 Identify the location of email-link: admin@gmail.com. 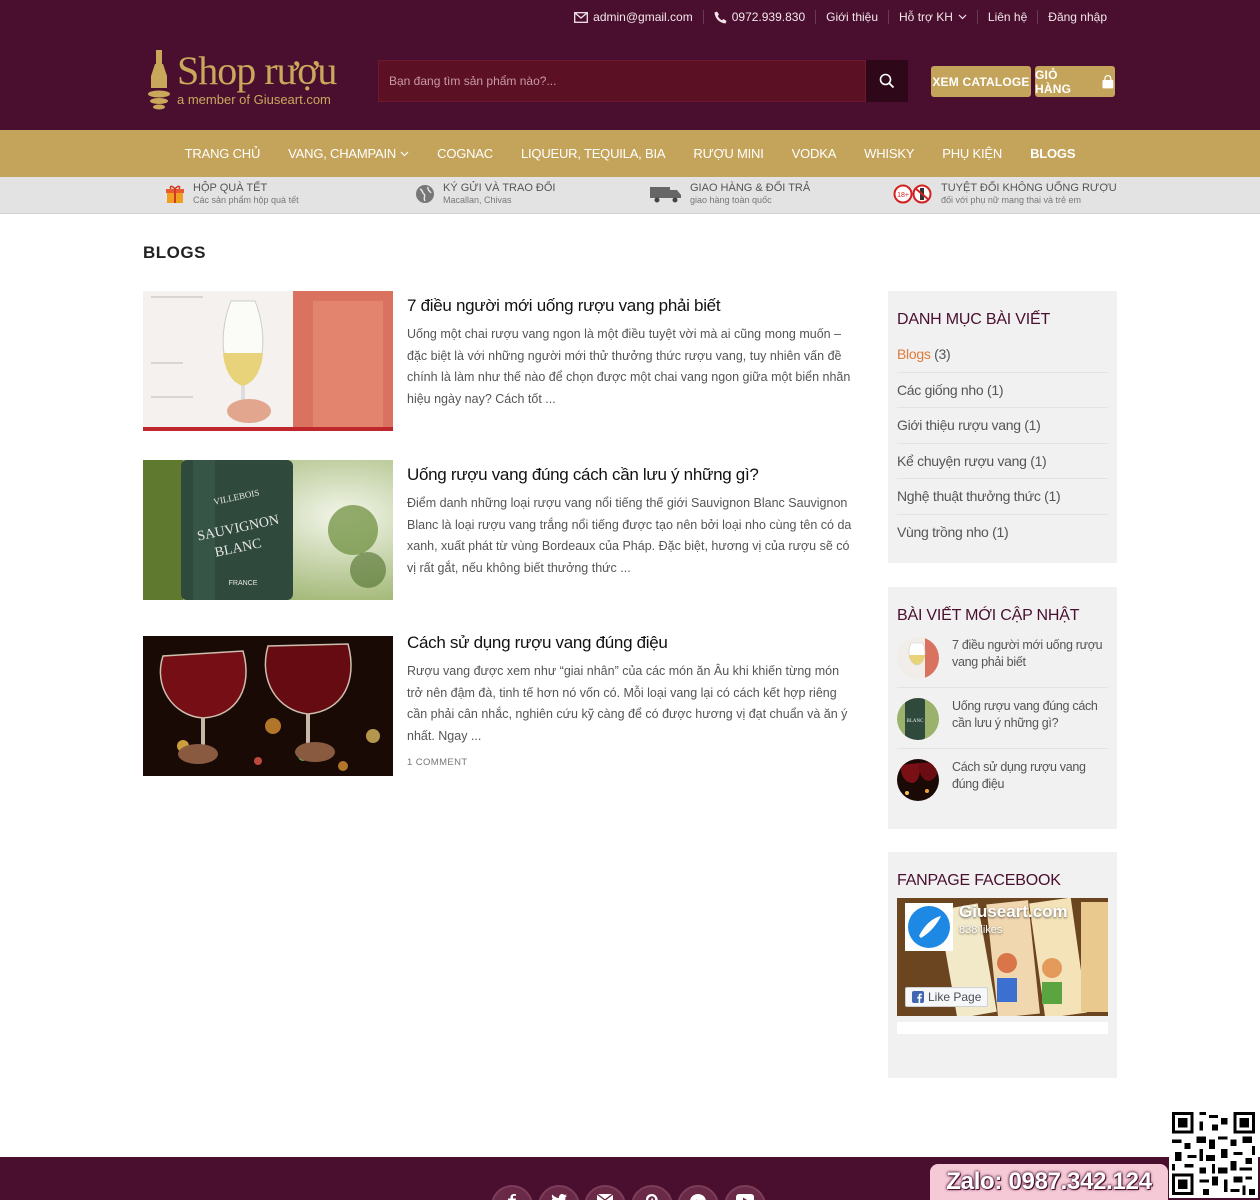
(633, 17).